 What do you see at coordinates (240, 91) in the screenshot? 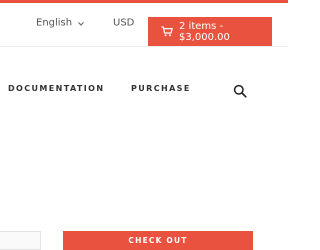
I see `search-icon` at bounding box center [240, 91].